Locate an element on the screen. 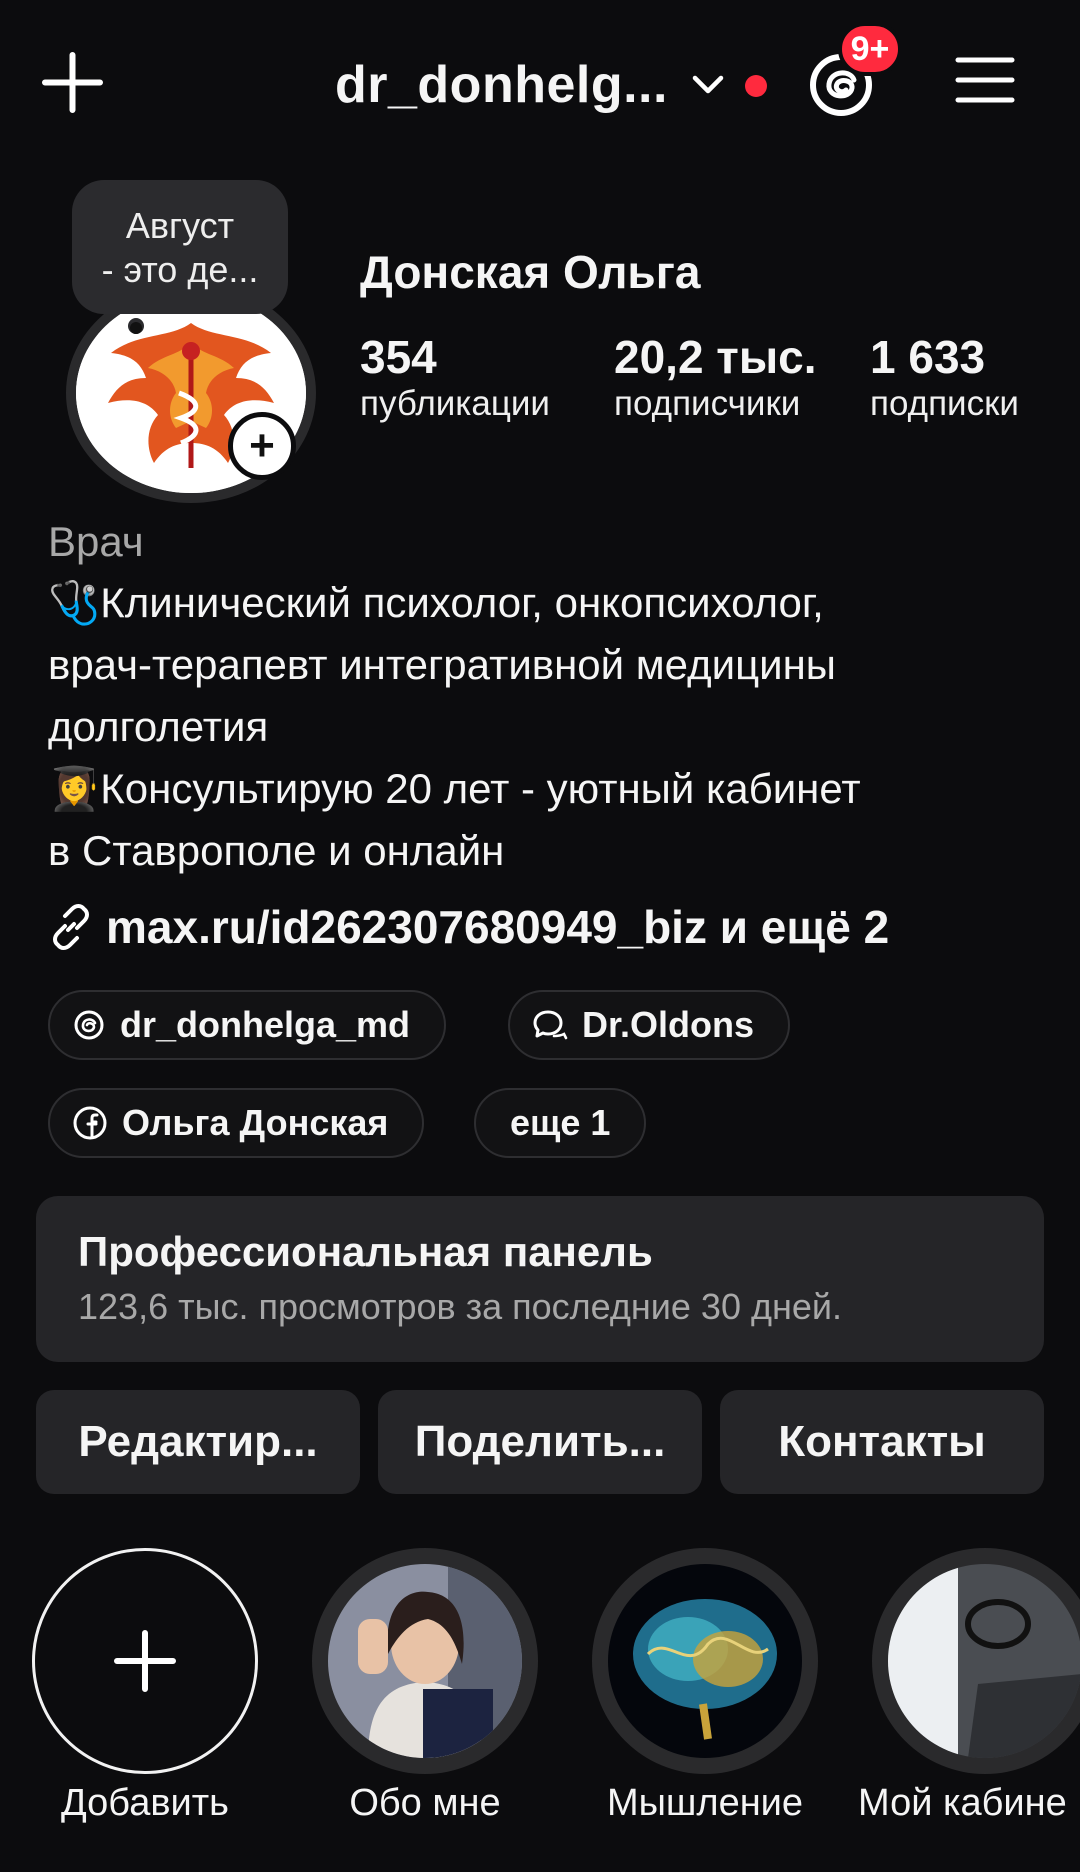 The image size is (1080, 1872). chip-facebook: Ольга Донская is located at coordinates (236, 1123).